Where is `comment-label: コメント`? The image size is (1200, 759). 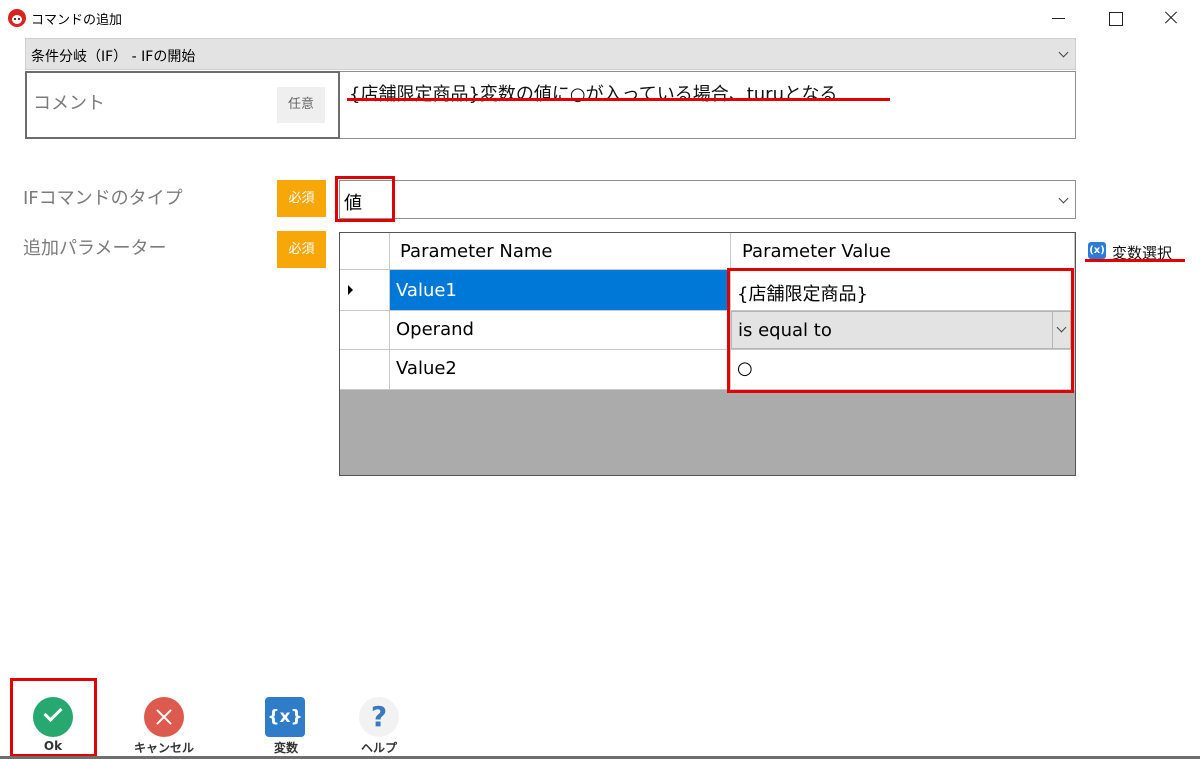
comment-label: コメント is located at coordinates (69, 103).